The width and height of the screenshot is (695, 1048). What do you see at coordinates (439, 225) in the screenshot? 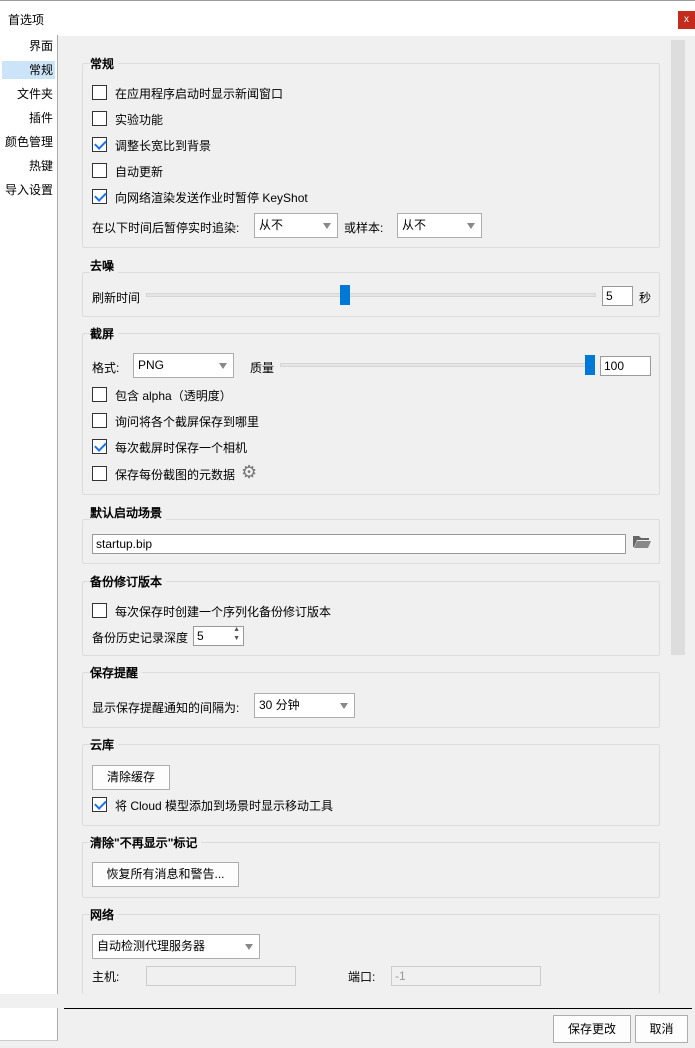
I see `samples-select: 从不` at bounding box center [439, 225].